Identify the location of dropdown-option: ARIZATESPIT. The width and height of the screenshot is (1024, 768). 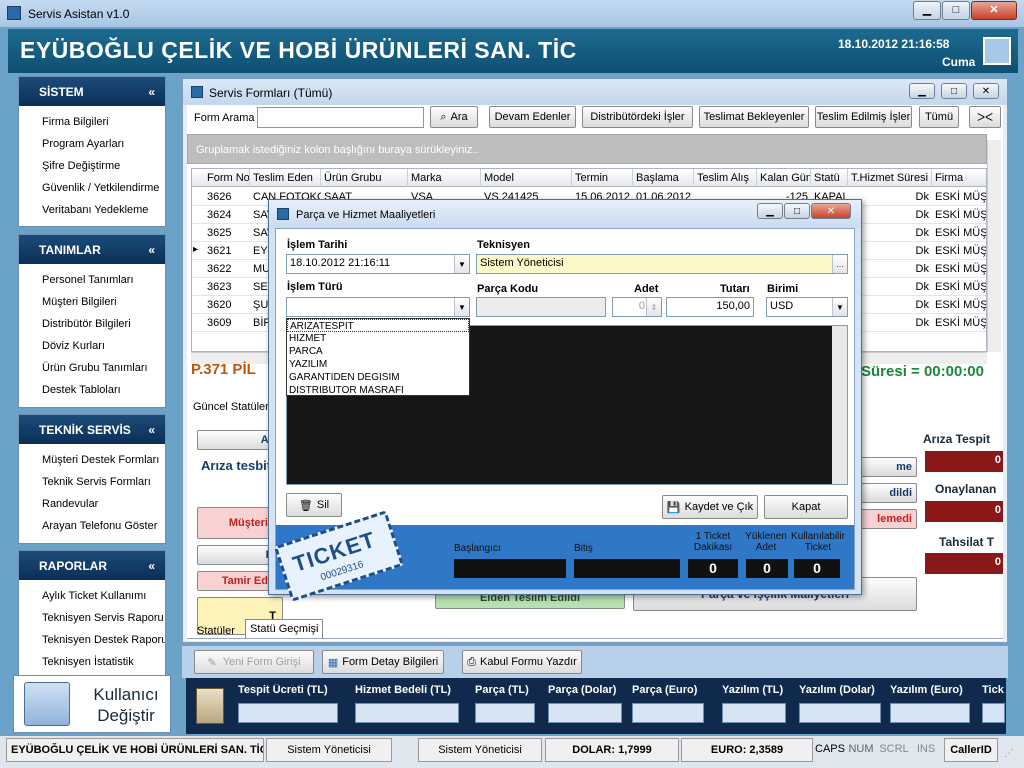
(378, 325).